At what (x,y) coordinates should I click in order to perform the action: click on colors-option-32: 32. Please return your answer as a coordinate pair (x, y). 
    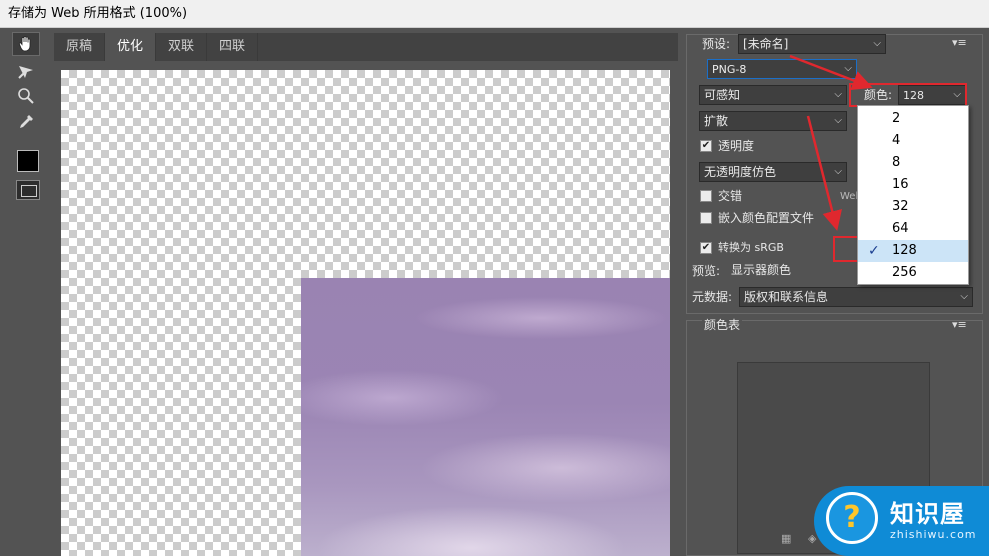
    Looking at the image, I should click on (913, 207).